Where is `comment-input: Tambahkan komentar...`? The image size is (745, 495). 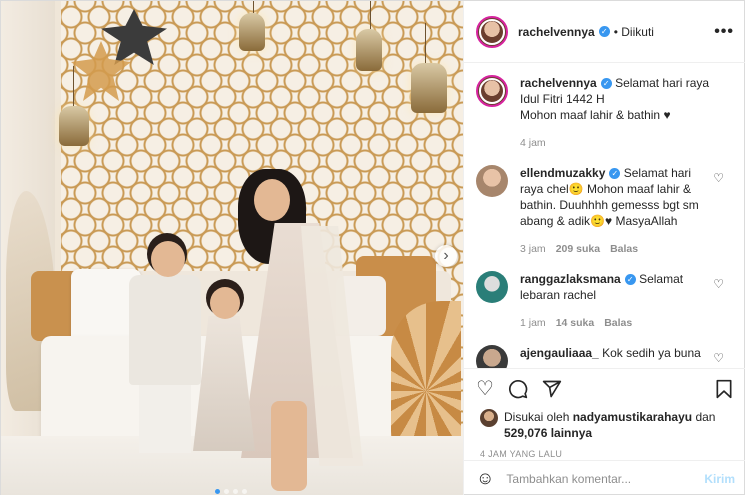
comment-input: Tambahkan komentar... is located at coordinates (568, 479).